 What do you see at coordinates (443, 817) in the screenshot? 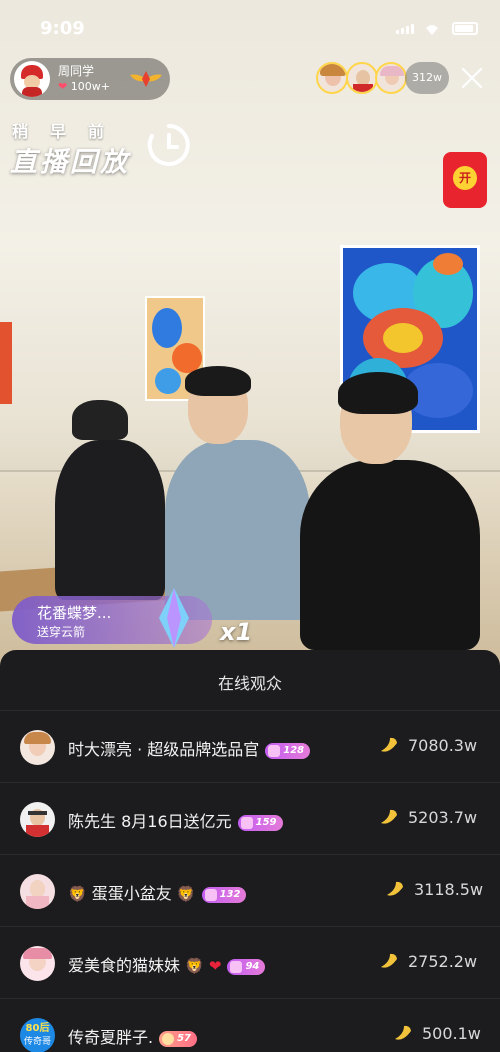
I see `audience-score: 5203.7w` at bounding box center [443, 817].